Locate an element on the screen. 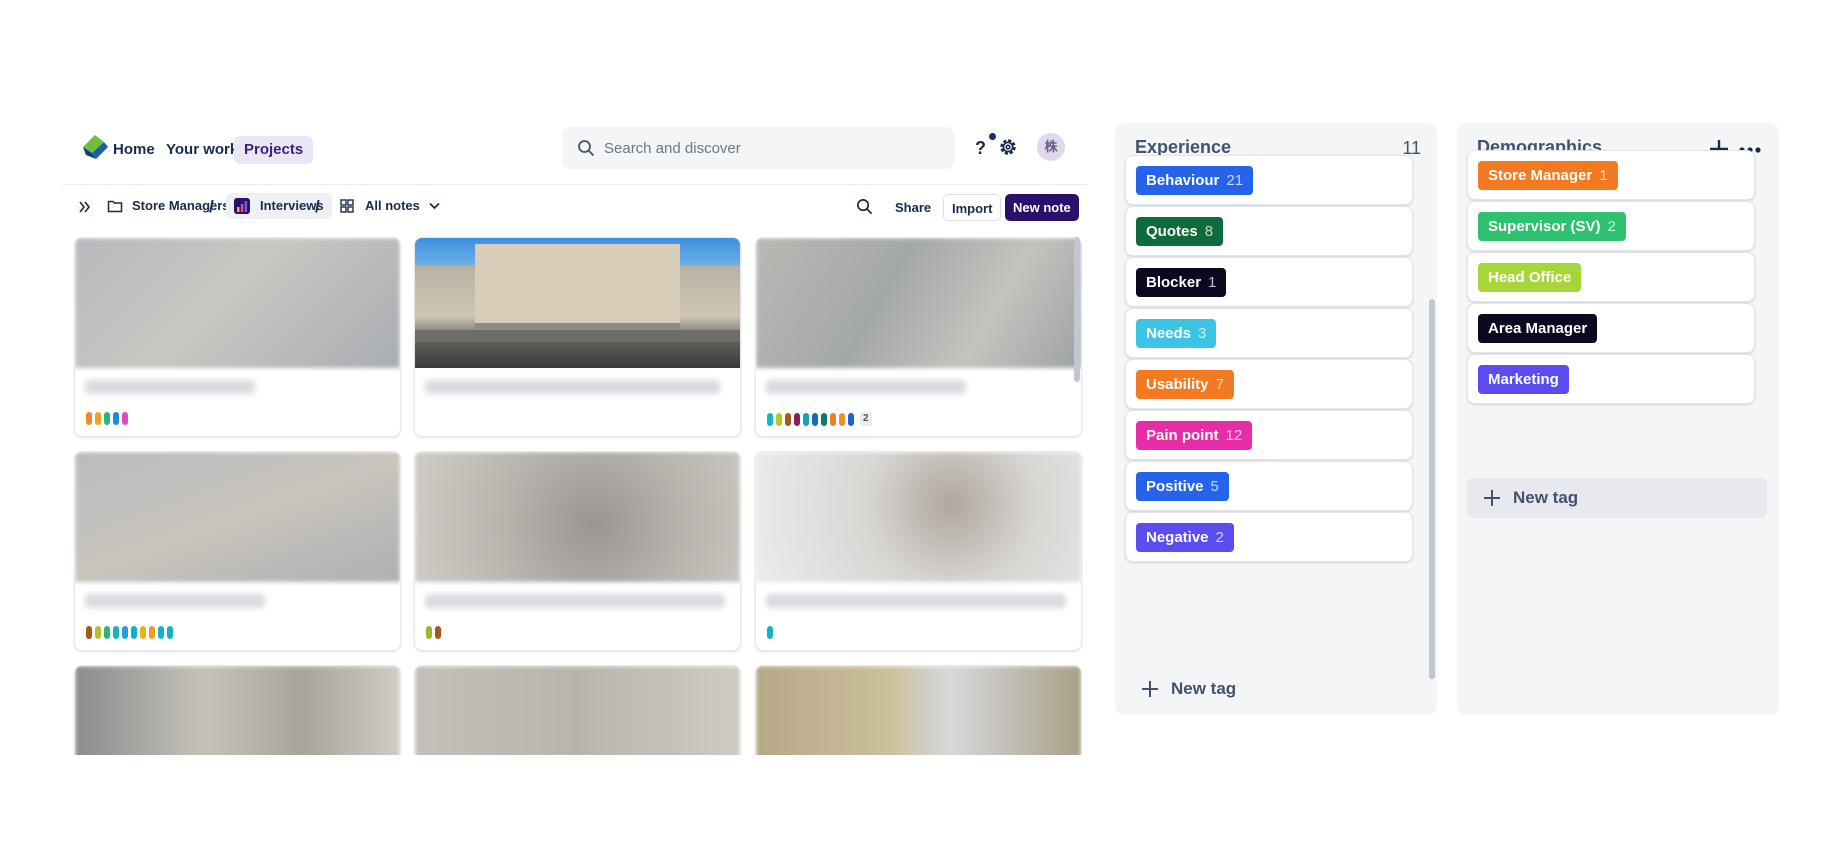 Image resolution: width=1847 pixels, height=864 pixels. tag-label: Head Office is located at coordinates (1530, 277).